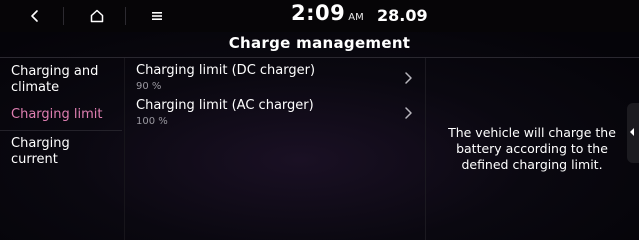 This screenshot has height=240, width=639. I want to click on status-bar: 2:09 AM 28.09, so click(319, 16).